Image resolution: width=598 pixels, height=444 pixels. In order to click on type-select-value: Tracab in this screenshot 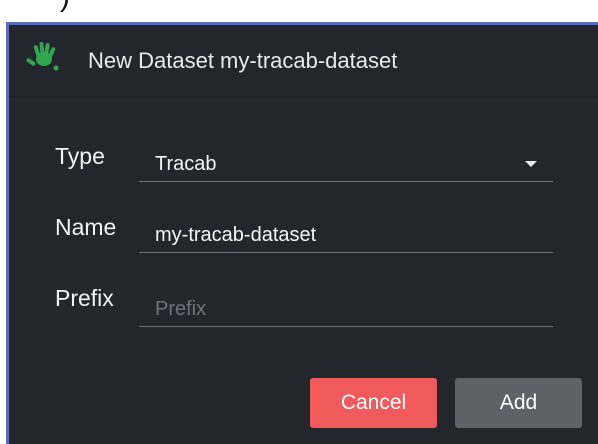, I will do `click(186, 164)`.